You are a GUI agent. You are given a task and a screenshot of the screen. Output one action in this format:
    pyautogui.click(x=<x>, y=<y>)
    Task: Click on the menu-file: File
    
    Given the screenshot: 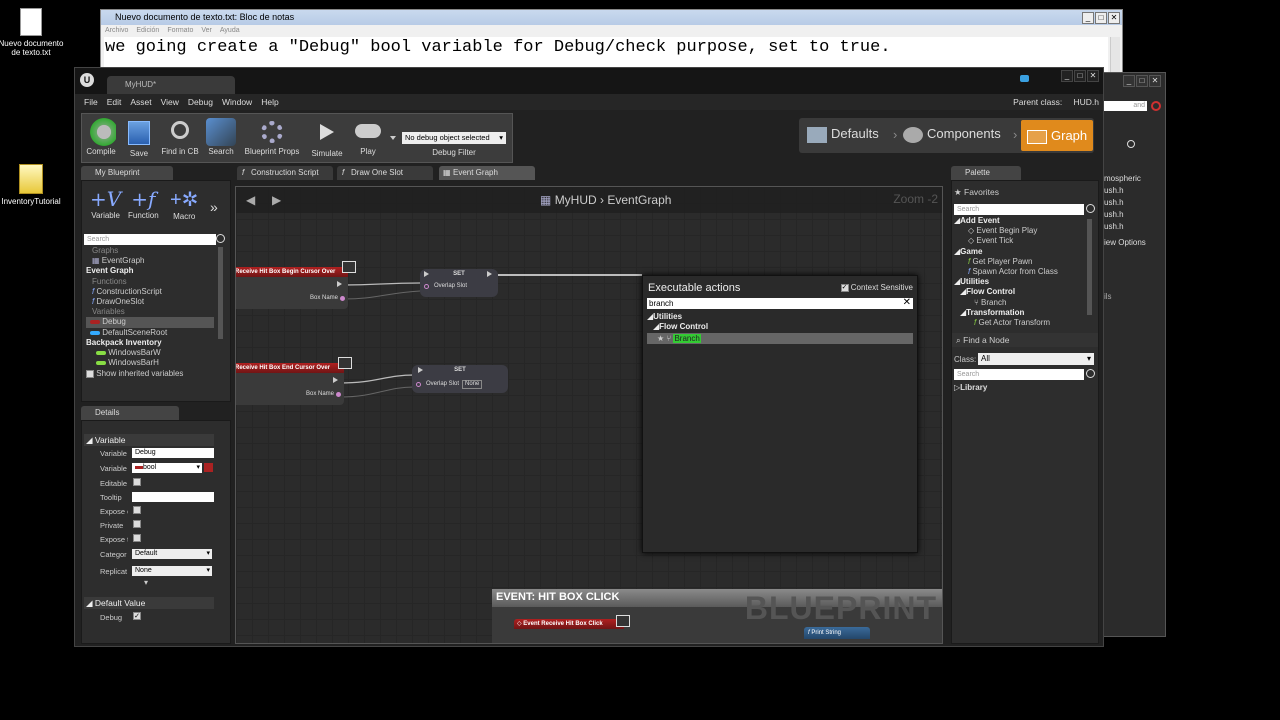 What is the action you would take?
    pyautogui.click(x=91, y=102)
    